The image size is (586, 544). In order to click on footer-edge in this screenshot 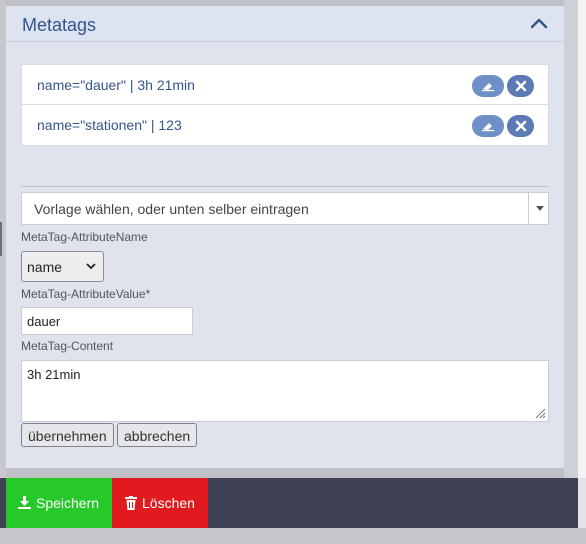, I will do `click(582, 503)`.